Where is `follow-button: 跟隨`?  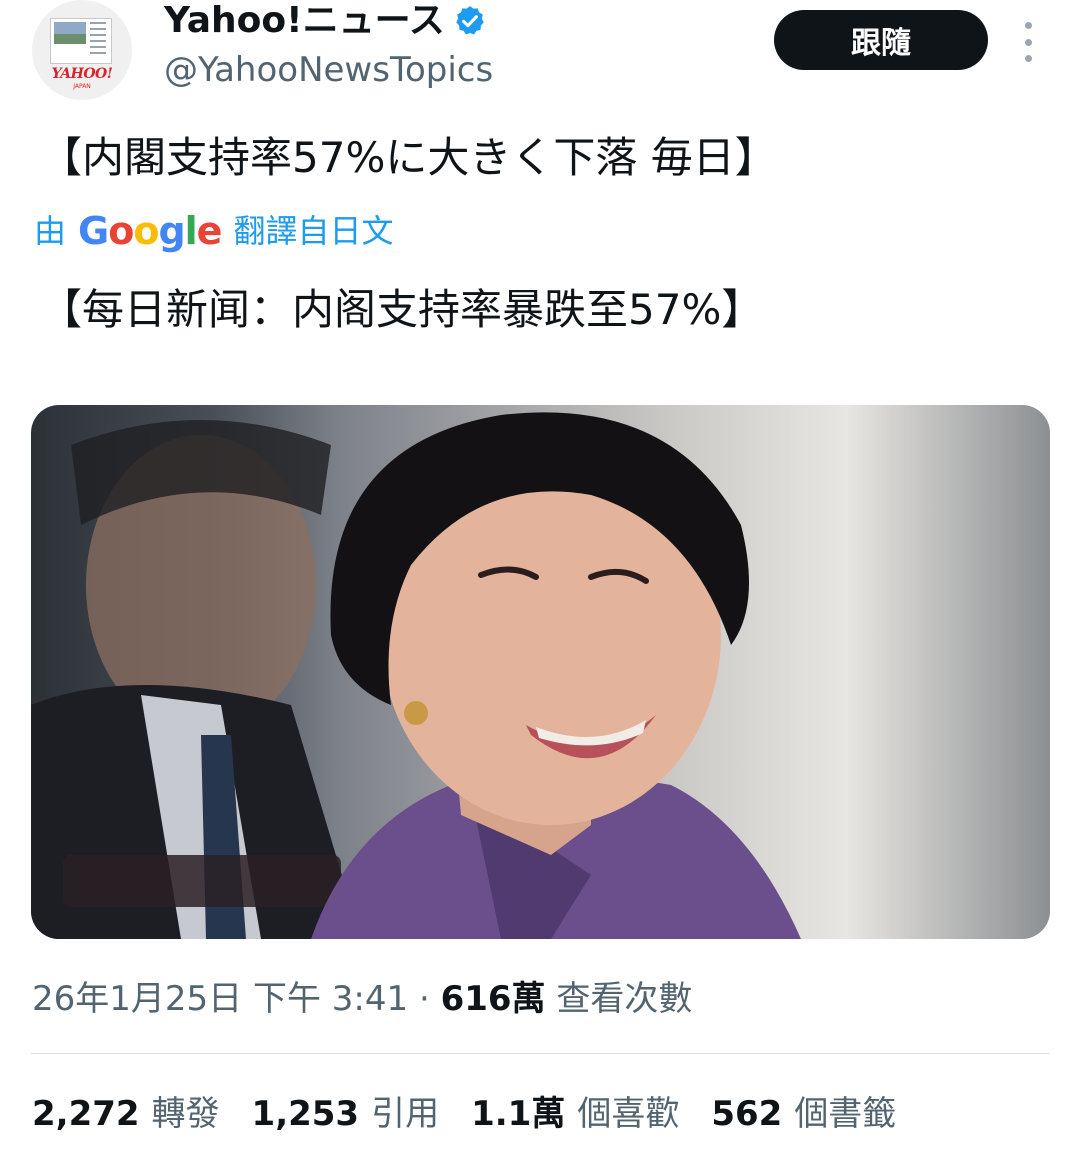 follow-button: 跟隨 is located at coordinates (881, 40).